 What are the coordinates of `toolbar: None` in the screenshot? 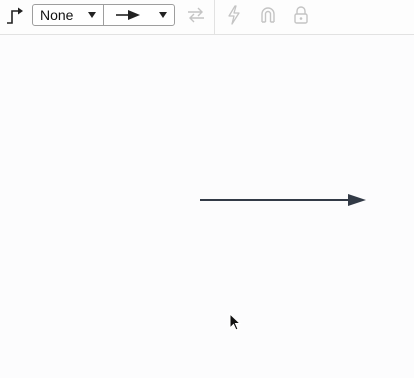 It's located at (207, 17).